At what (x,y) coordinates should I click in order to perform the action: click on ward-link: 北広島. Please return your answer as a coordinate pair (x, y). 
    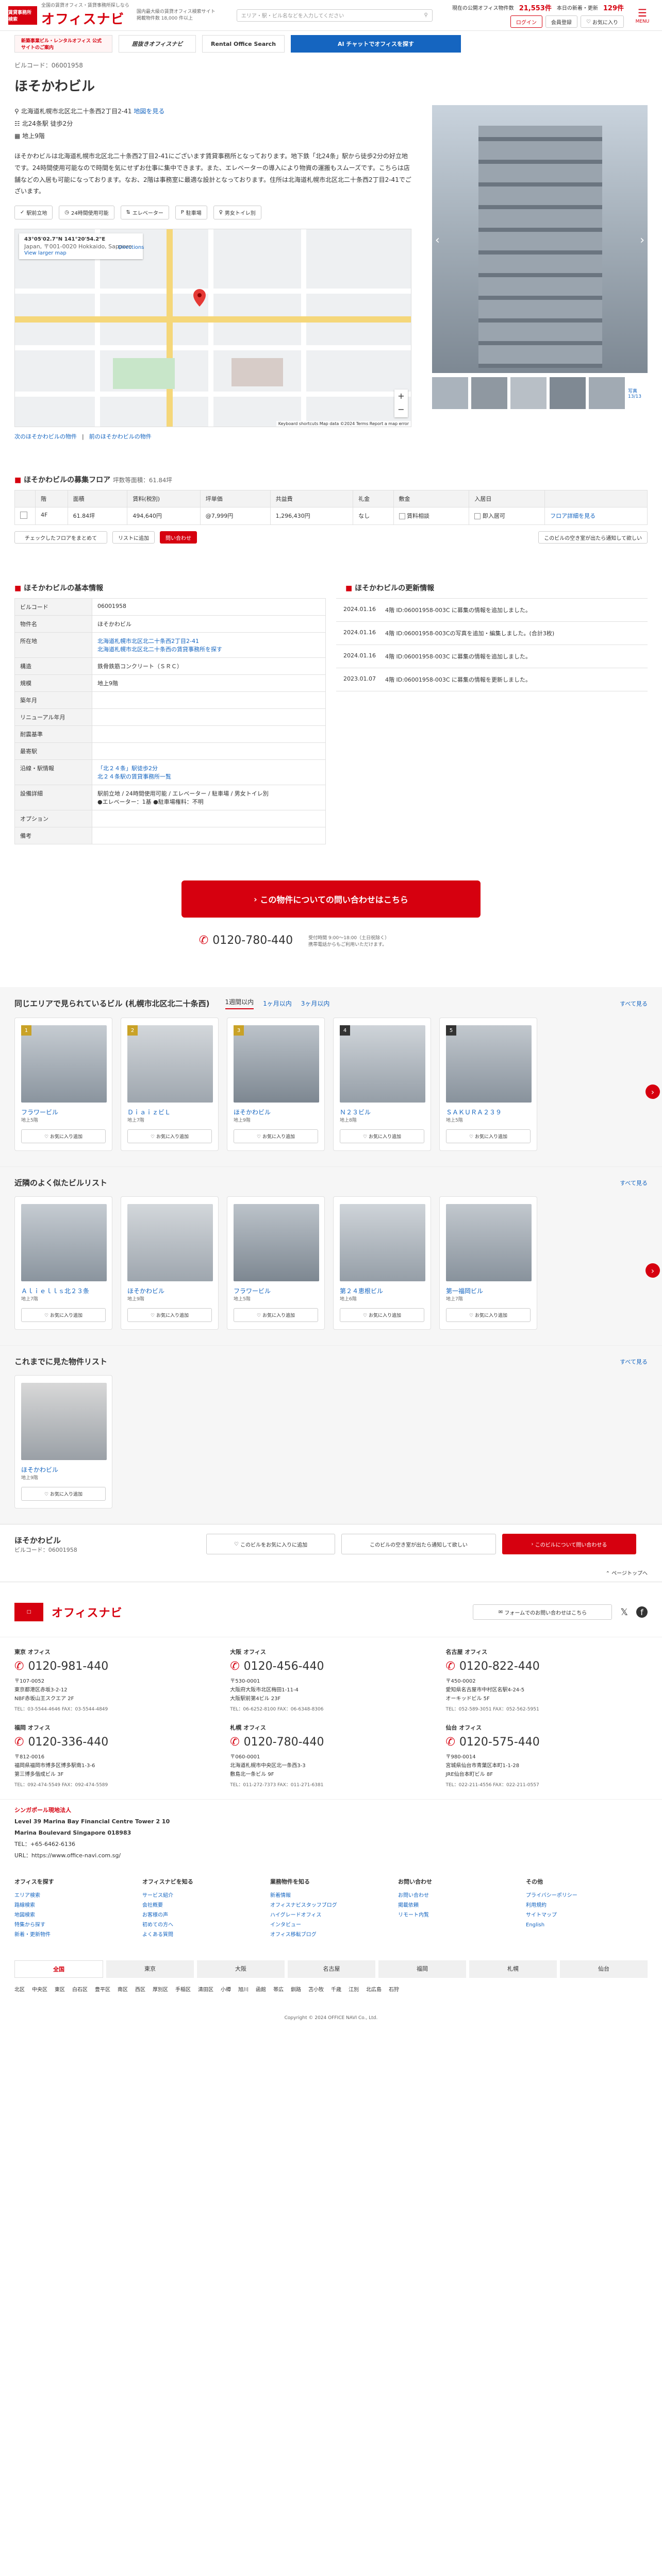
    Looking at the image, I should click on (374, 1989).